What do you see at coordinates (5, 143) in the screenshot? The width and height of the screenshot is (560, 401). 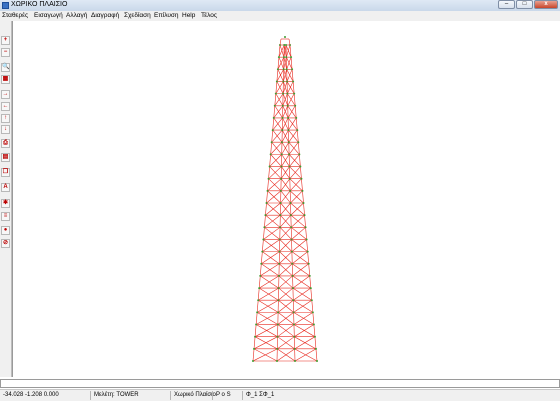 I see `print-icon: ⎙` at bounding box center [5, 143].